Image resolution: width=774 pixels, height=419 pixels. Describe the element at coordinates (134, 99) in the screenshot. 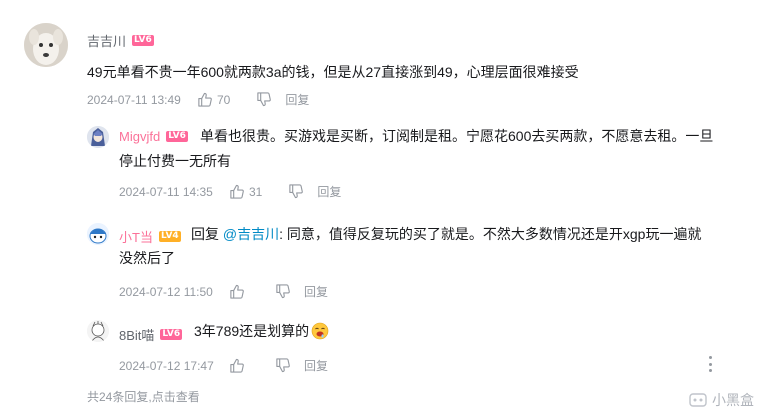

I see `comment-time: 2024-07-11 13:49` at that location.